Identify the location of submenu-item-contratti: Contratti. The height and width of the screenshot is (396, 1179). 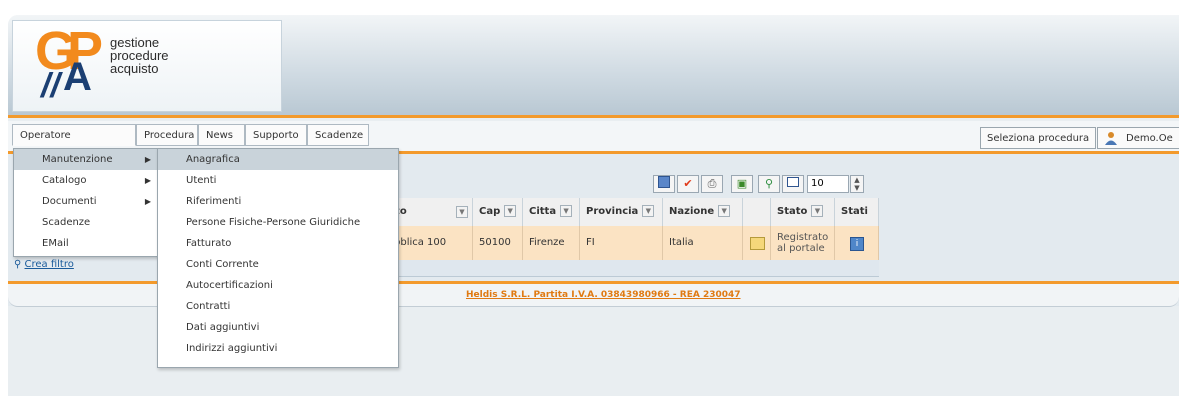
(278, 306).